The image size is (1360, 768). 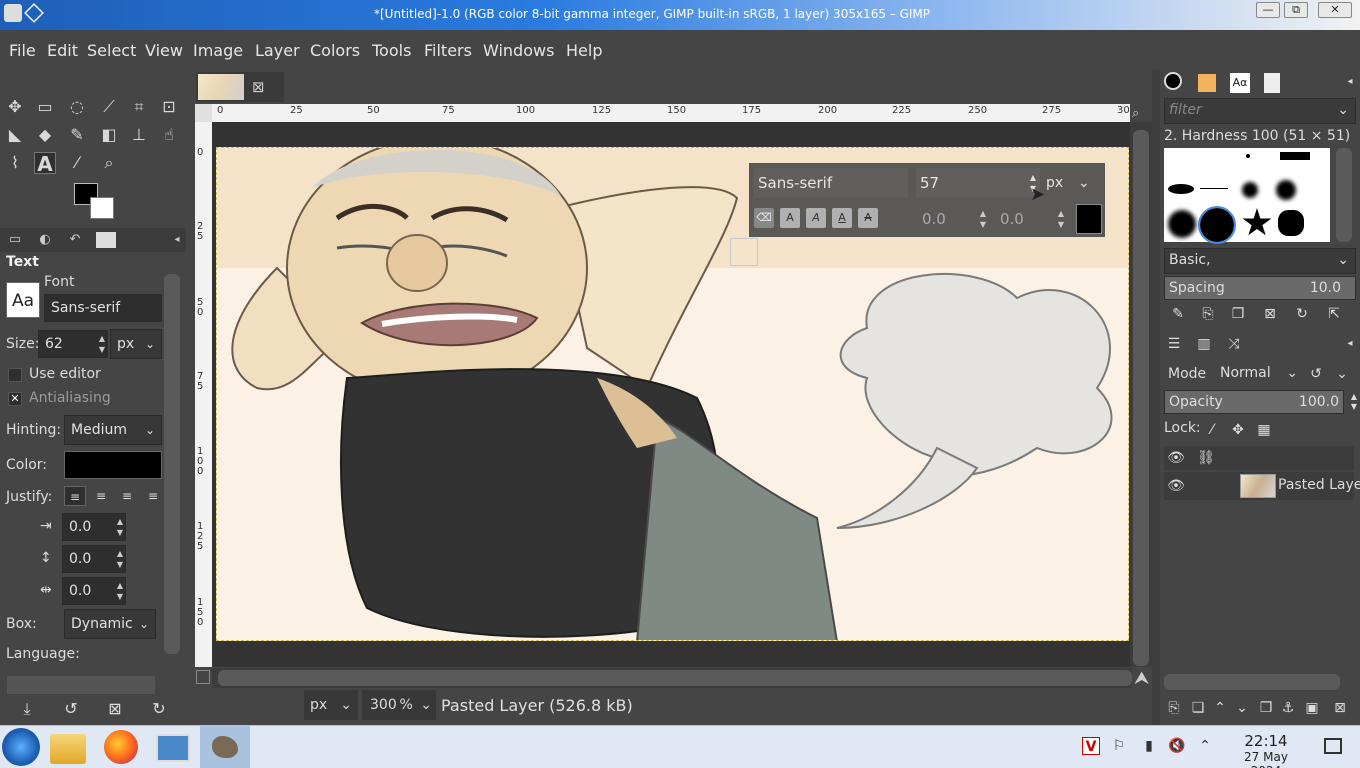 What do you see at coordinates (1272, 83) in the screenshot?
I see `document-history-tab-icon` at bounding box center [1272, 83].